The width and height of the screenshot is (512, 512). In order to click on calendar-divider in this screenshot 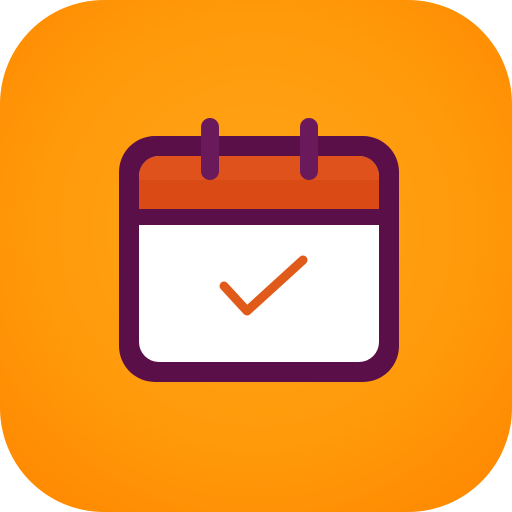, I will do `click(259, 217)`.